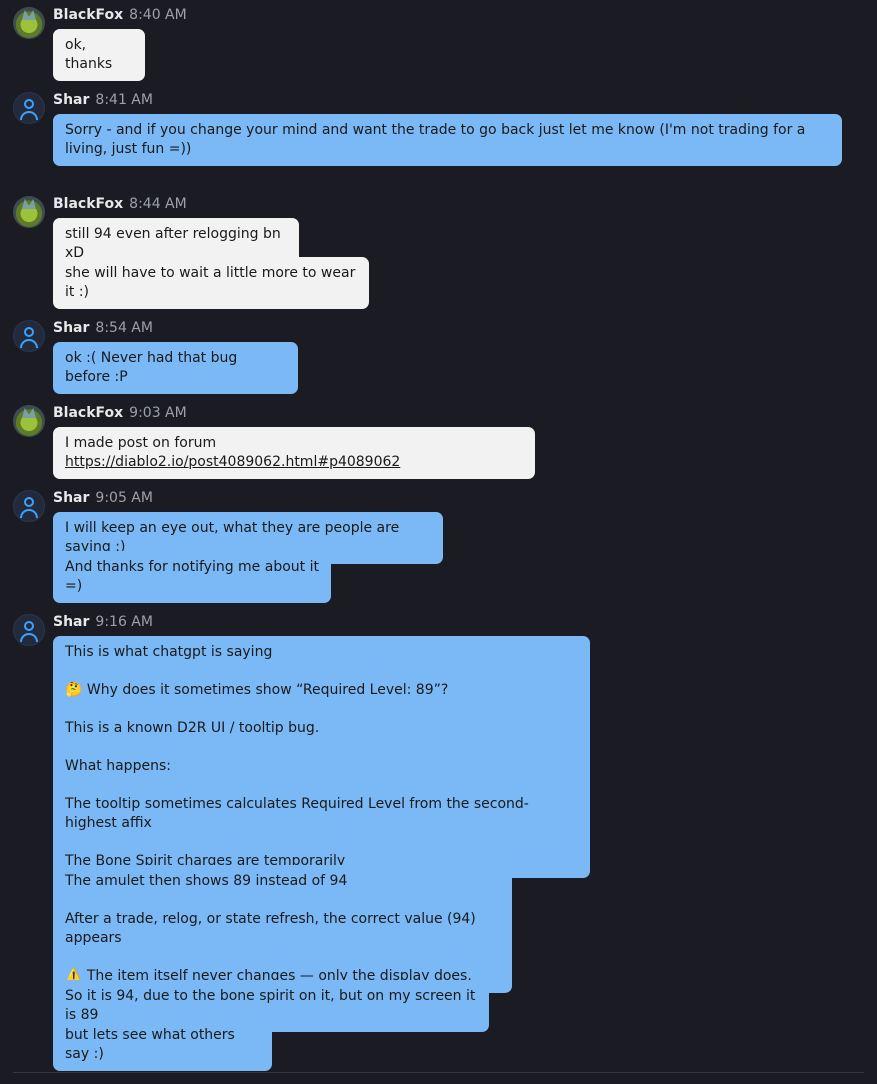  I want to click on message-paragraph: The amulet then shows 89 instead of 94, so click(206, 881).